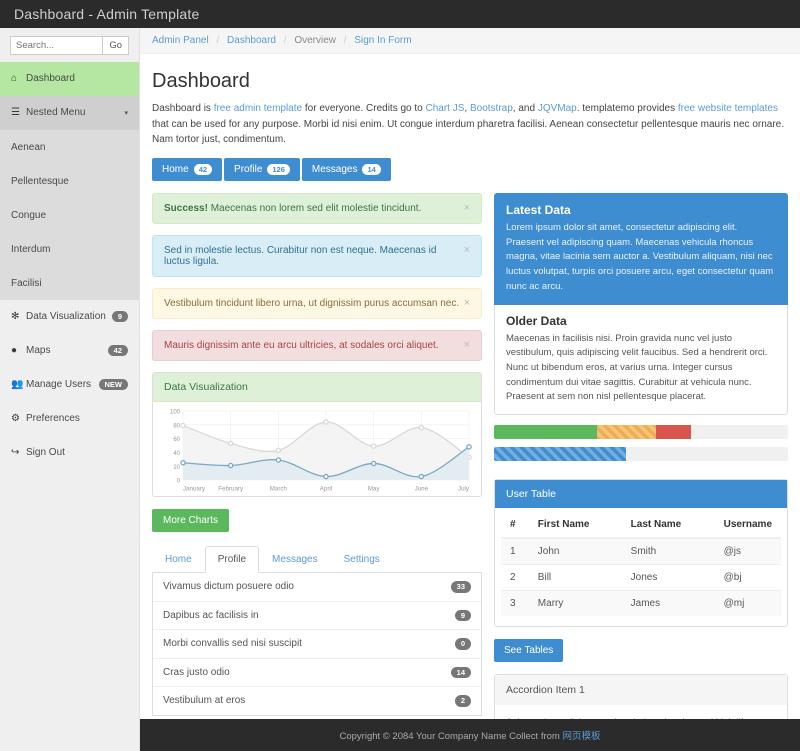 Image resolution: width=800 pixels, height=751 pixels. Describe the element at coordinates (668, 603) in the screenshot. I see `cell-last-name: James` at that location.